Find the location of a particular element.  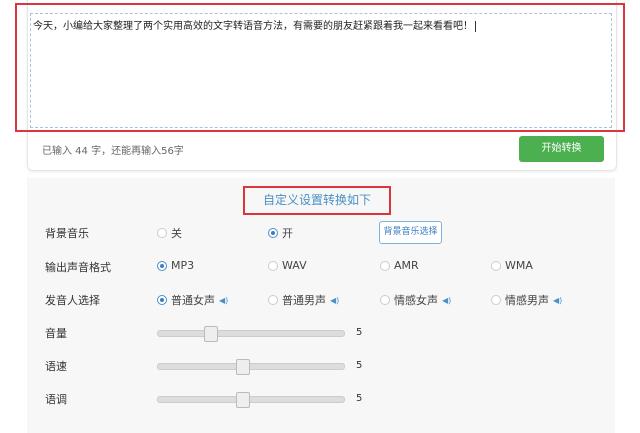

option-label: 普通女声 is located at coordinates (193, 300).